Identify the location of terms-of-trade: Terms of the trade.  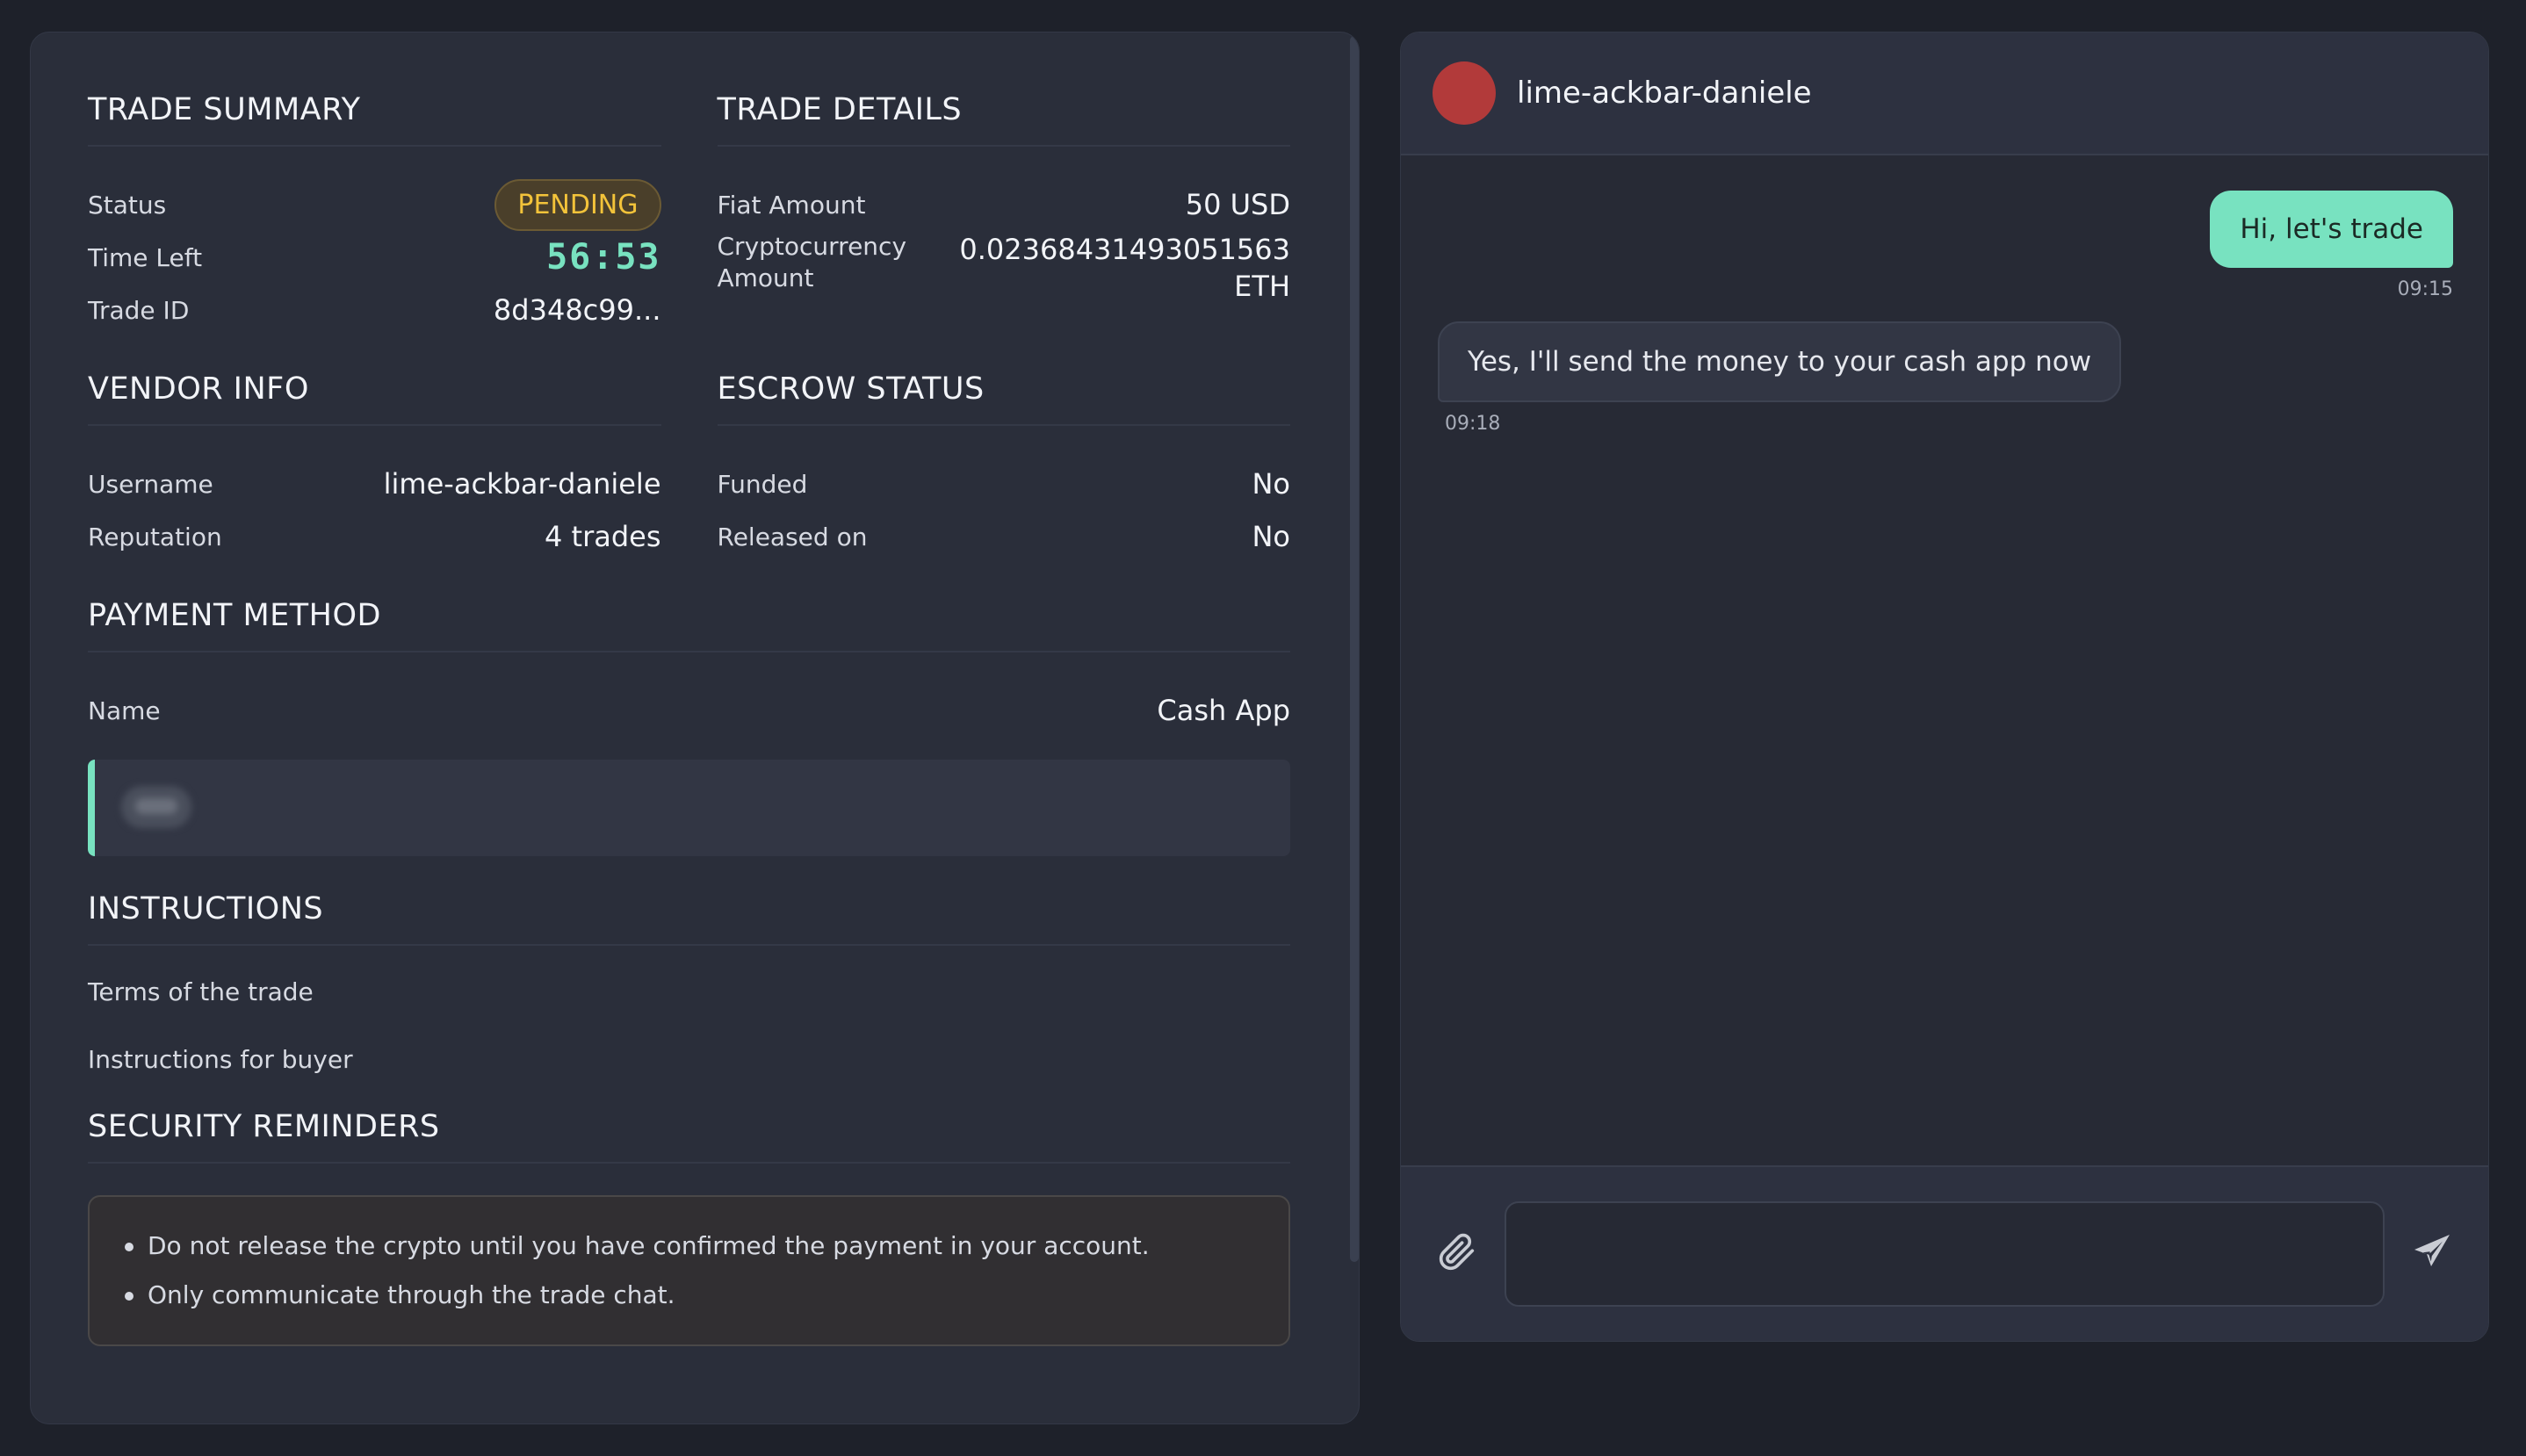
(201, 991).